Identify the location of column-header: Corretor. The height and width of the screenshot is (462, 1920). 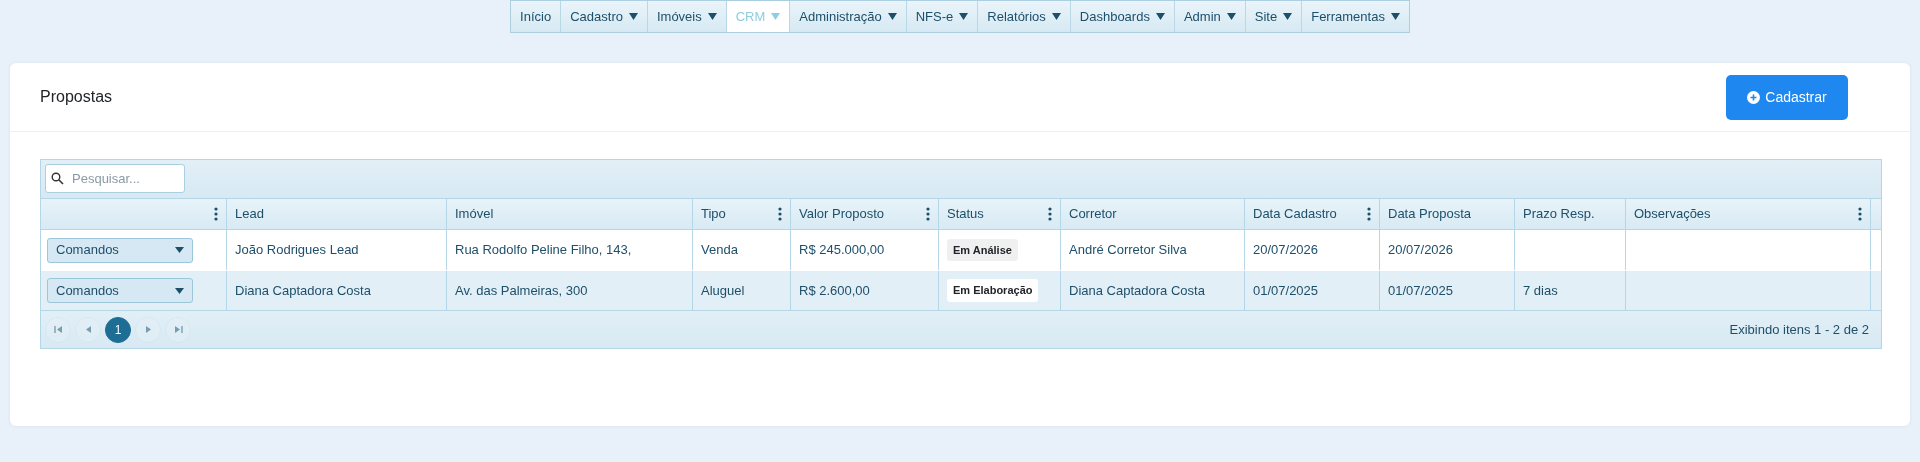
(1153, 214).